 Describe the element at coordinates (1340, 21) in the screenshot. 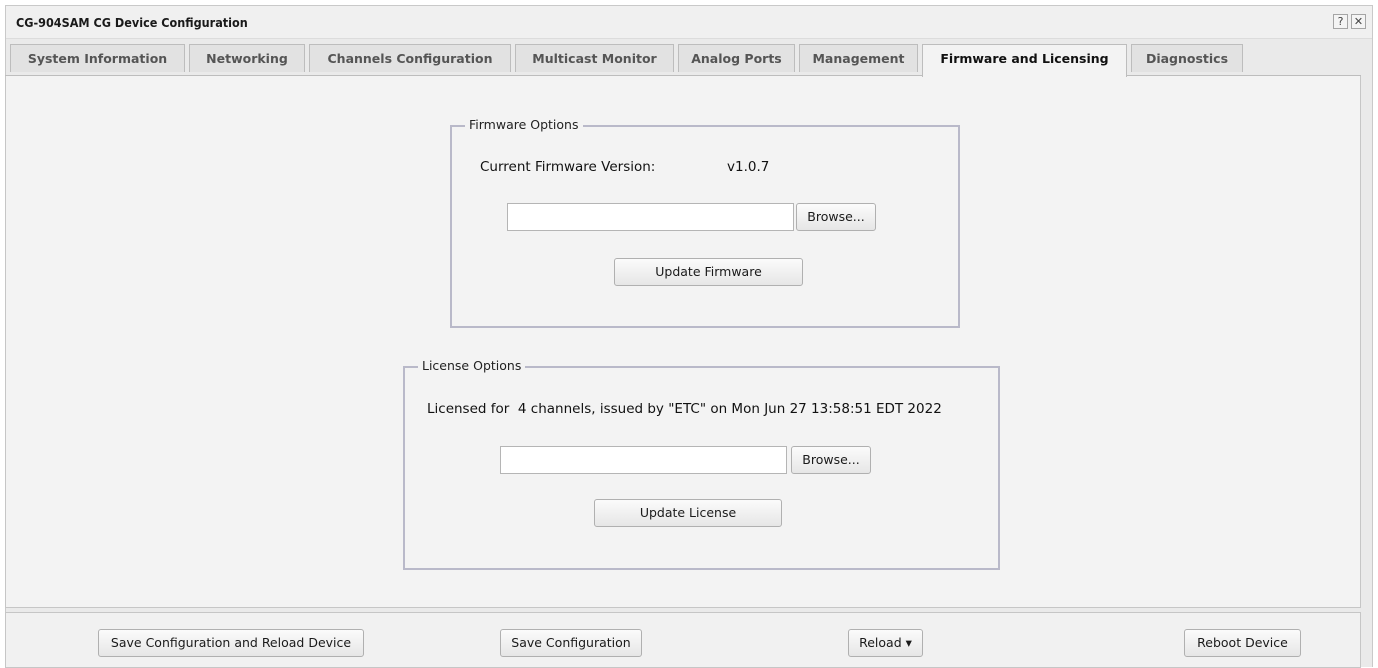

I see `help-icon: ?` at that location.